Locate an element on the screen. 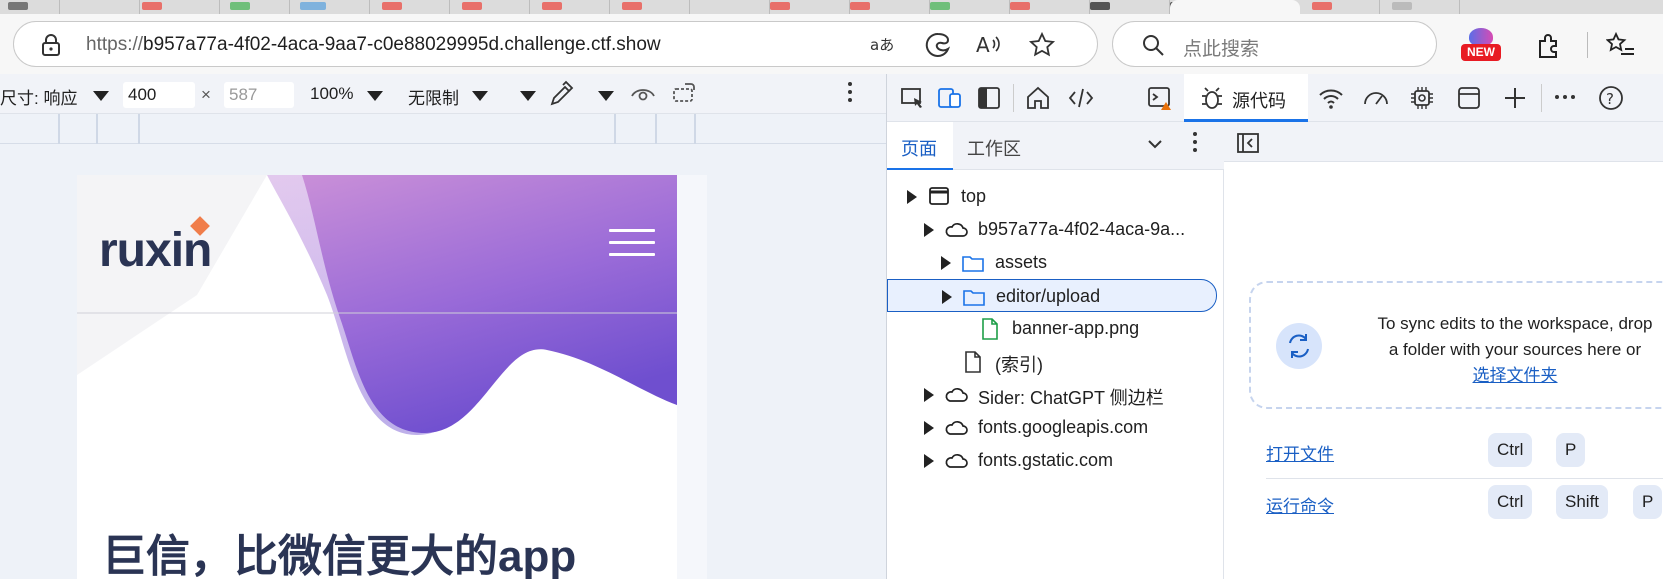 The width and height of the screenshot is (1663, 579). edge-icon is located at coordinates (938, 45).